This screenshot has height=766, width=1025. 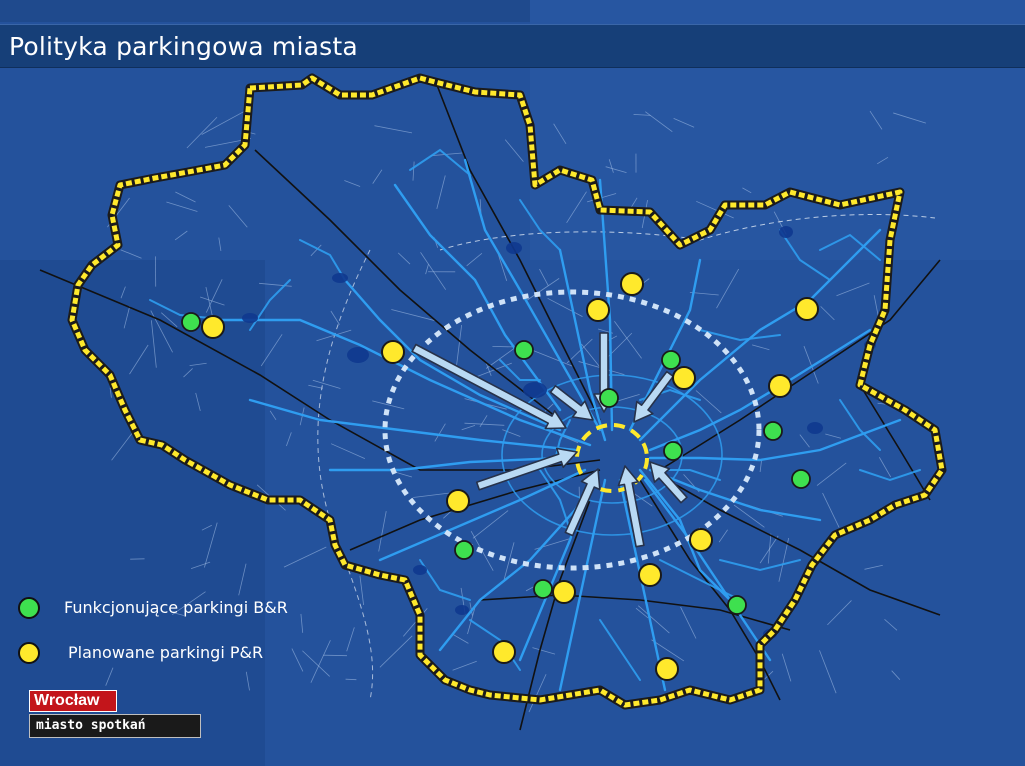 What do you see at coordinates (512, 46) in the screenshot?
I see `title-bar: Polityka parkingowa miasta` at bounding box center [512, 46].